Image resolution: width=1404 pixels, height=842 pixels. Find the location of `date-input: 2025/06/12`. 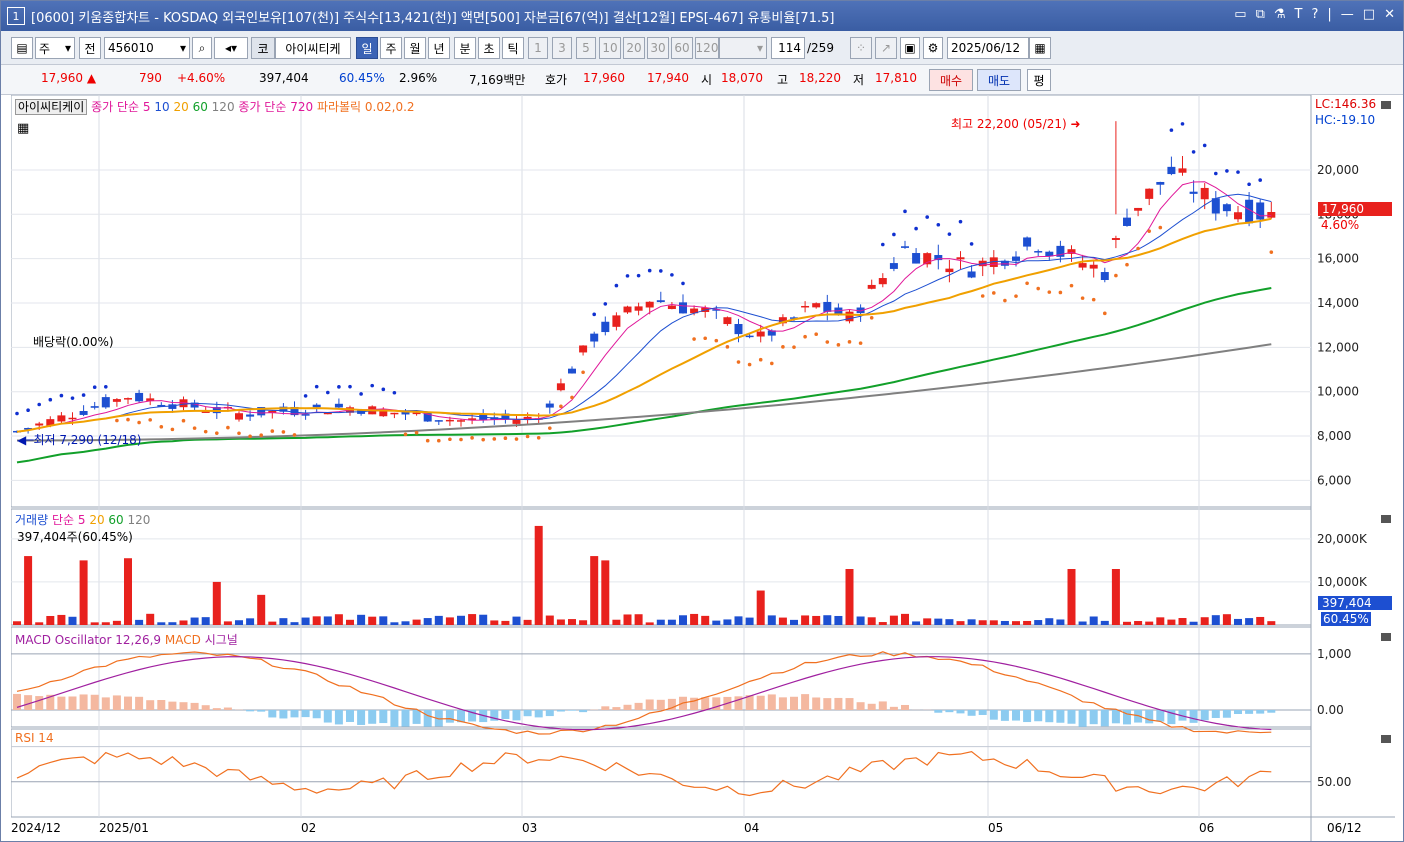

date-input: 2025/06/12 is located at coordinates (988, 48).